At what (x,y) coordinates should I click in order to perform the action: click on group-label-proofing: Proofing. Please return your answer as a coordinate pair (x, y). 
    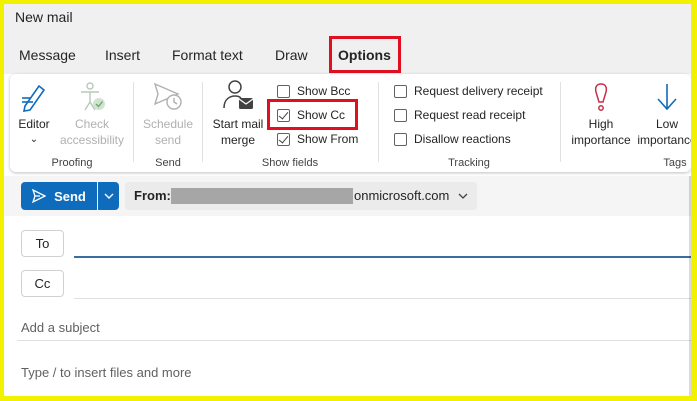
    Looking at the image, I should click on (72, 163).